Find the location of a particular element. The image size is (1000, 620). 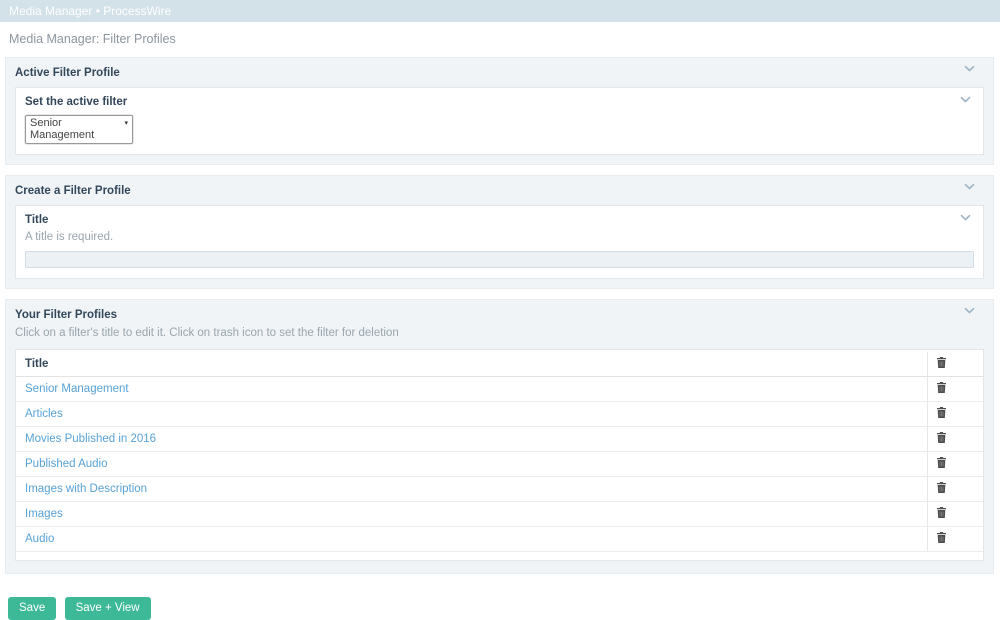

profile-link: Images with Description is located at coordinates (86, 489).